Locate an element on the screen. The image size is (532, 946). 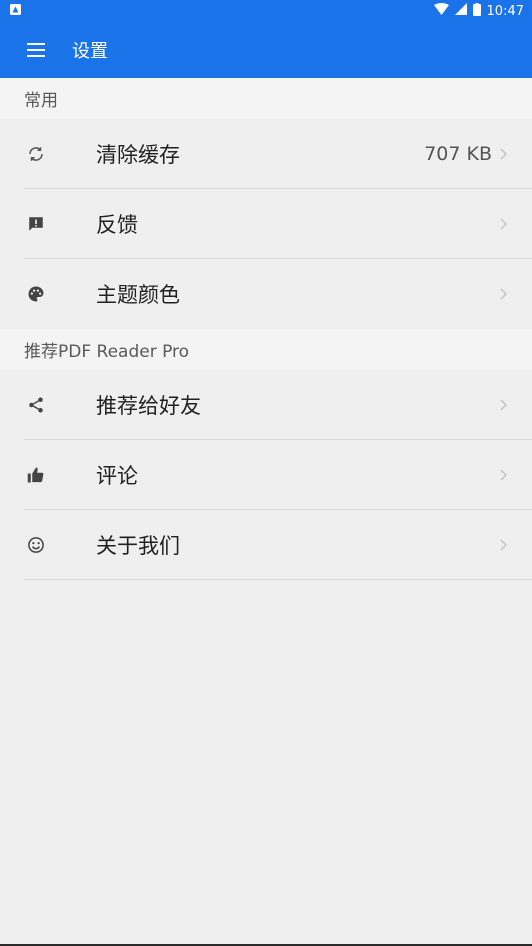
palette-icon is located at coordinates (36, 294).